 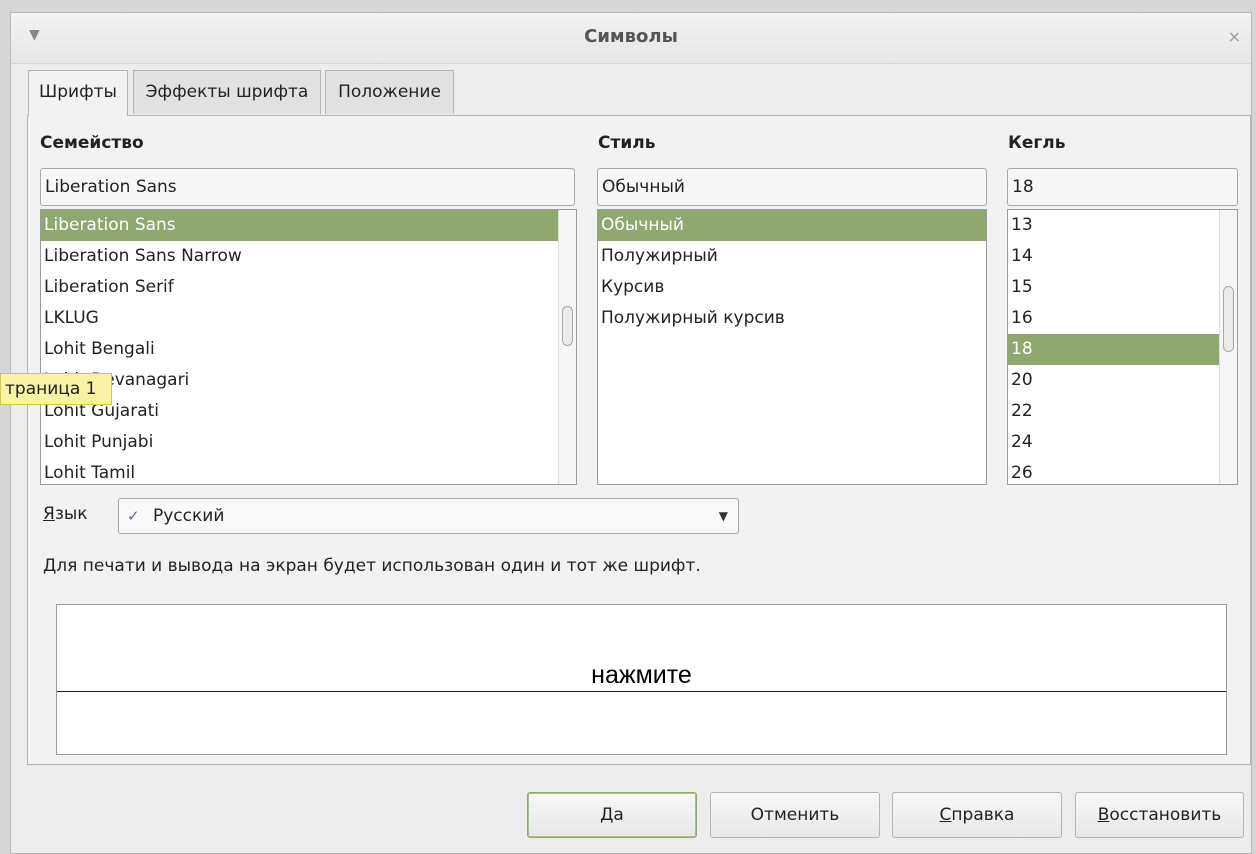 I want to click on list-item: Полужирный, so click(x=792, y=256).